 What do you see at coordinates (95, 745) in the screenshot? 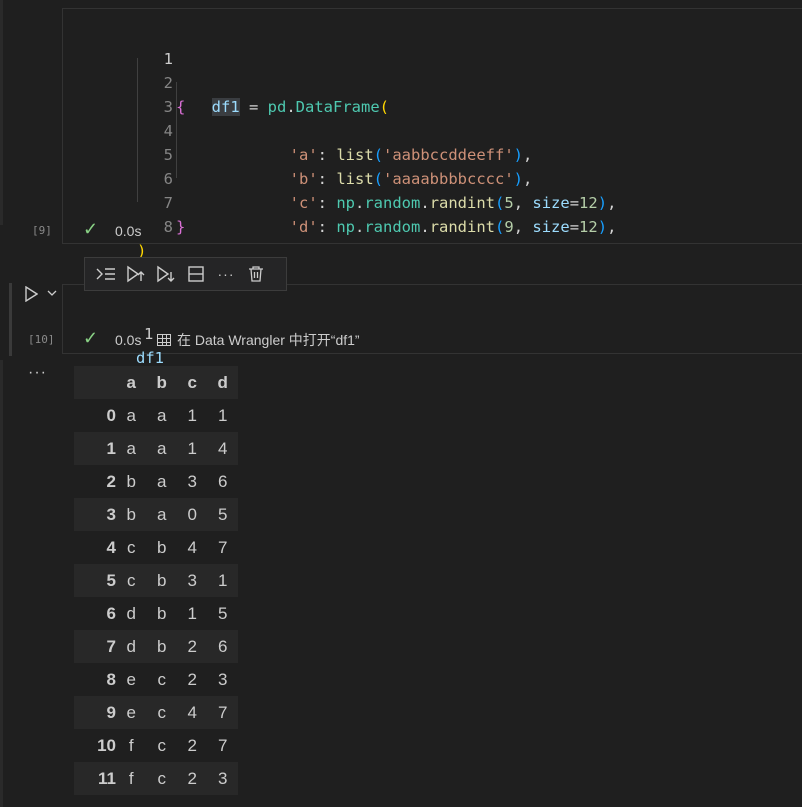
I see `row-index: 10` at bounding box center [95, 745].